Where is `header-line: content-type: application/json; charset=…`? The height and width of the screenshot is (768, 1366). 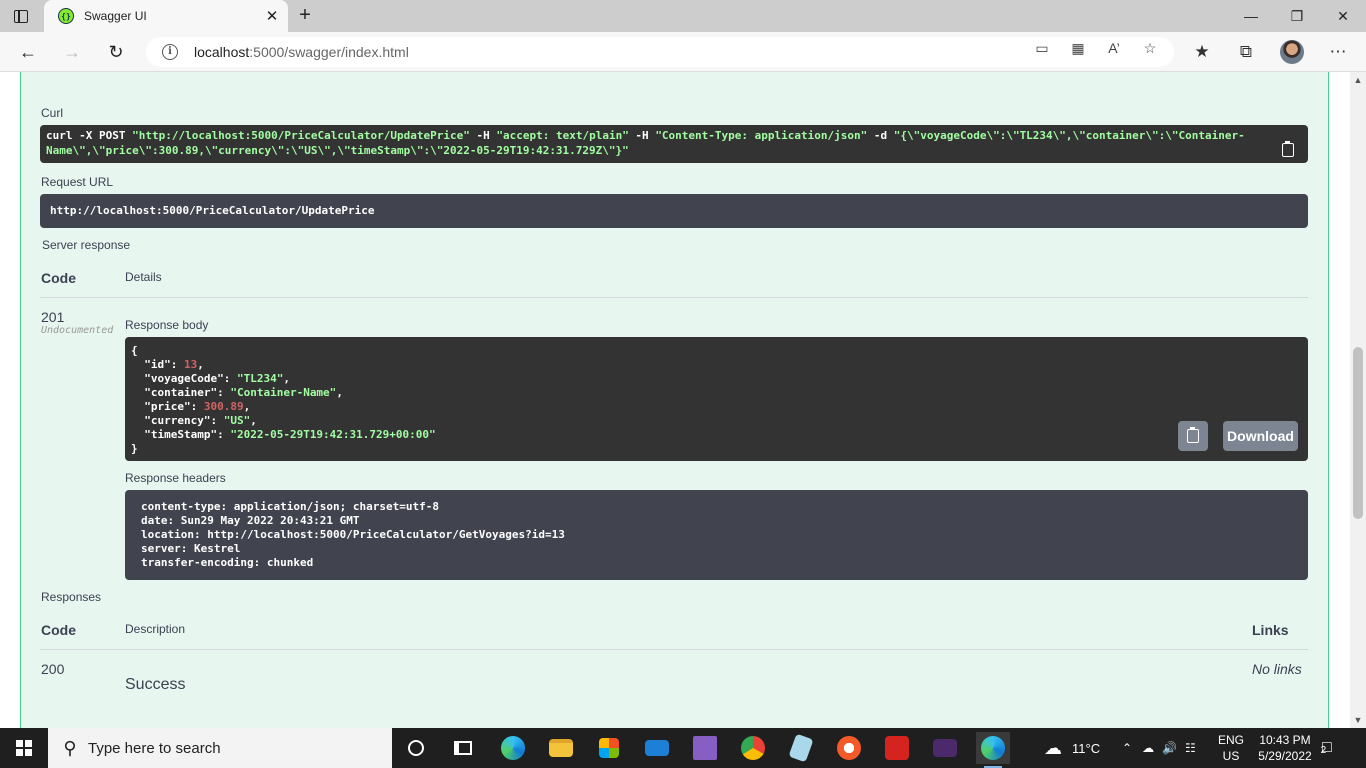
header-line: content-type: application/json; charset=… is located at coordinates (290, 506).